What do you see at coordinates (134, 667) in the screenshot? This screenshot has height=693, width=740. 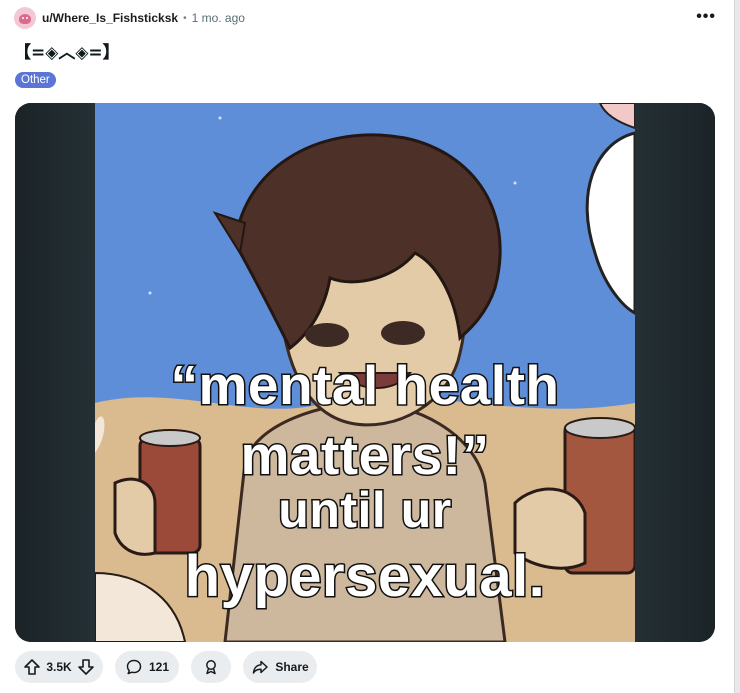 I see `comment-icon` at bounding box center [134, 667].